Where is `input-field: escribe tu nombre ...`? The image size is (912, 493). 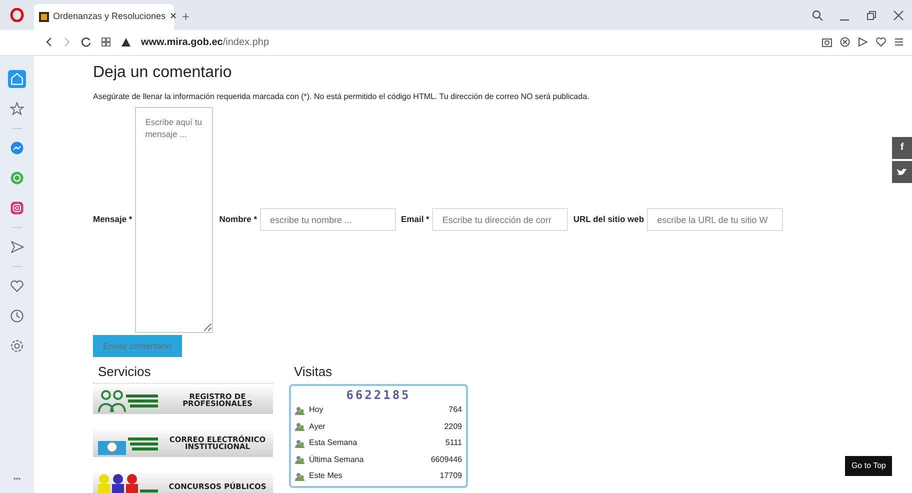 input-field: escribe tu nombre ... is located at coordinates (328, 220).